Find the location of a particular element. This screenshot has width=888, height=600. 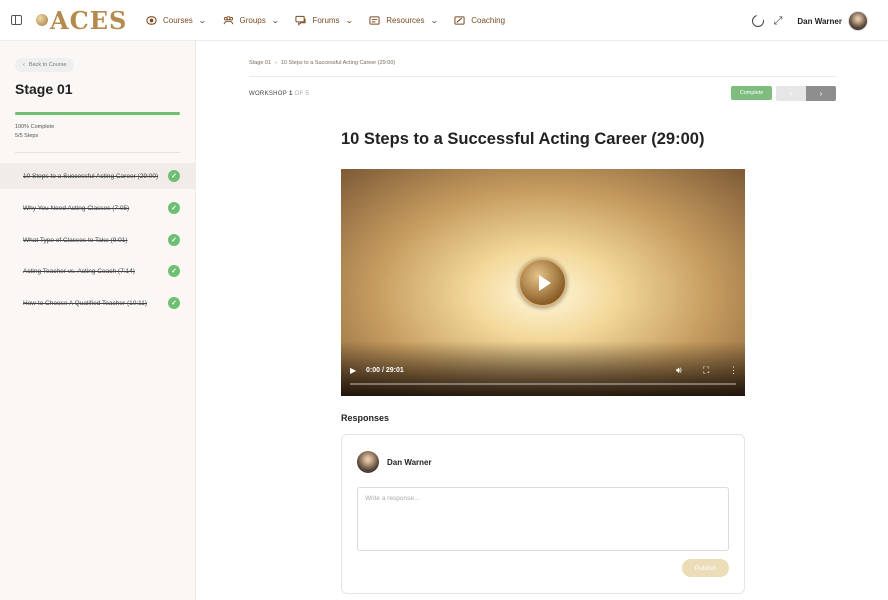

nav-forums-label: Forums is located at coordinates (326, 20).